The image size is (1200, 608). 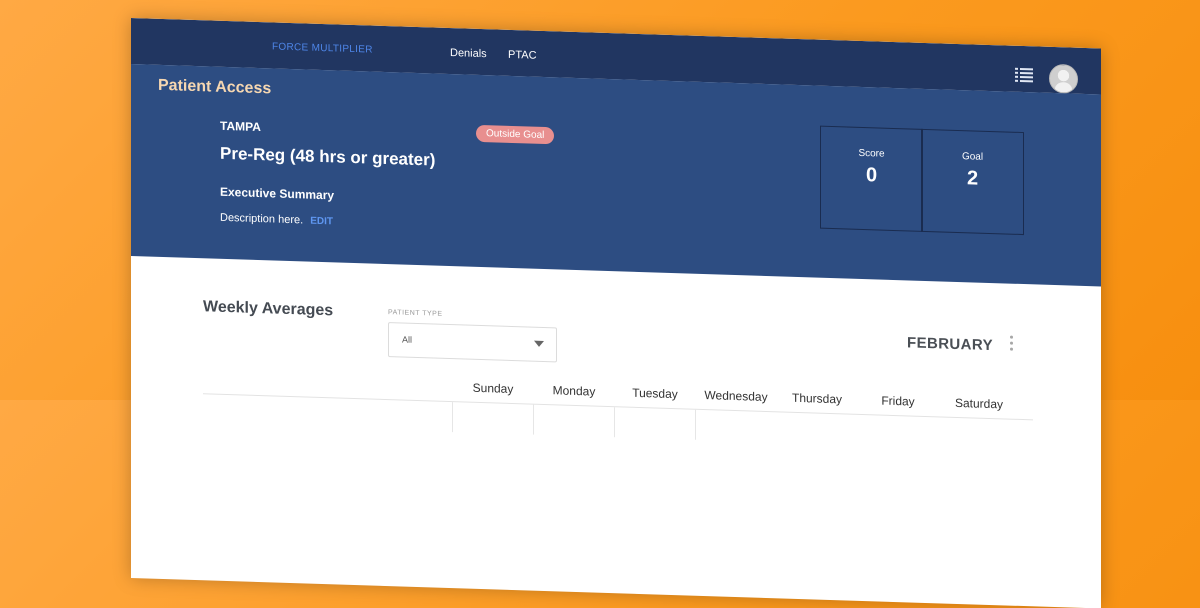 I want to click on score-card: Score 0, so click(x=871, y=178).